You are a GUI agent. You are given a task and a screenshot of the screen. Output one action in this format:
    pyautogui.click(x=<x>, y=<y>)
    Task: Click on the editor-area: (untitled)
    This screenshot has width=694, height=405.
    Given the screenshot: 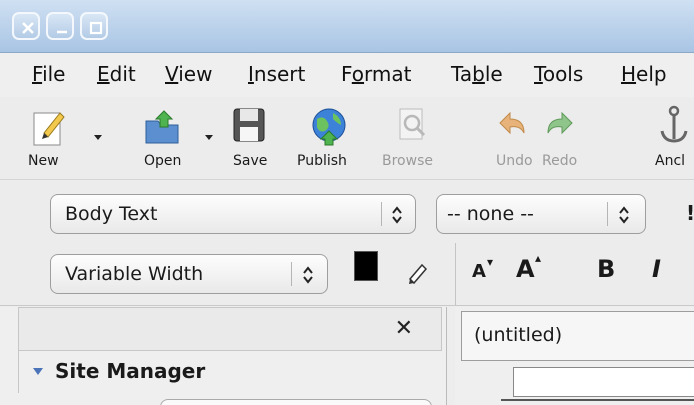 What is the action you would take?
    pyautogui.click(x=574, y=356)
    